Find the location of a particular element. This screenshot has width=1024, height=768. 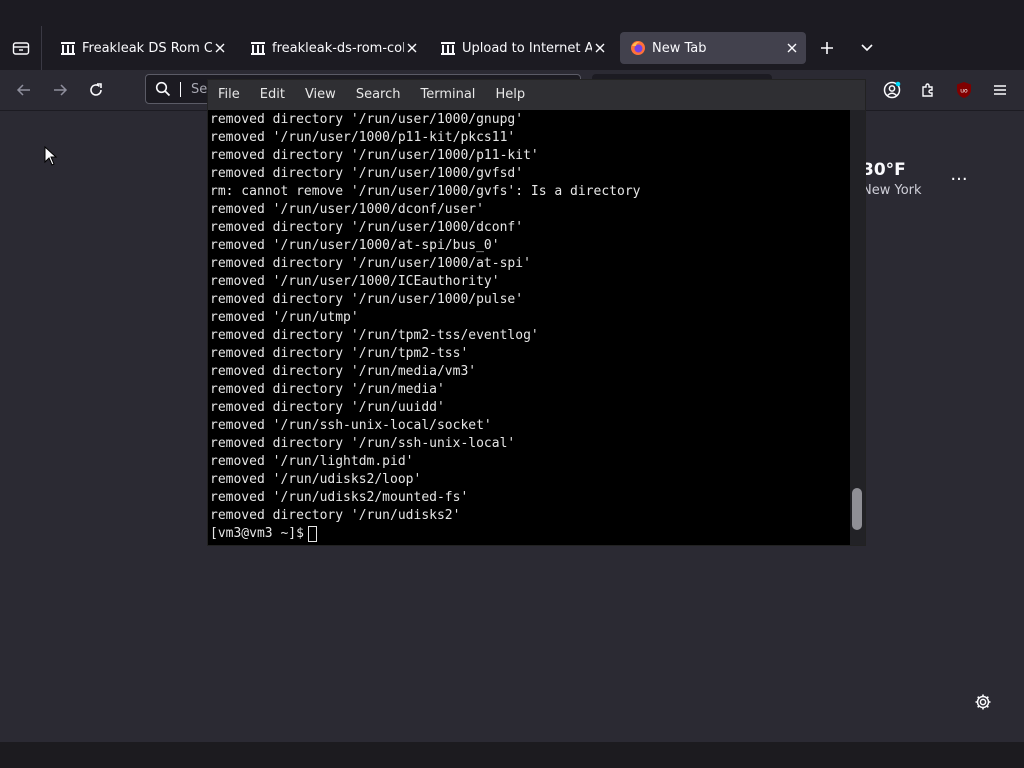

list-all-tabs-button is located at coordinates (867, 48).